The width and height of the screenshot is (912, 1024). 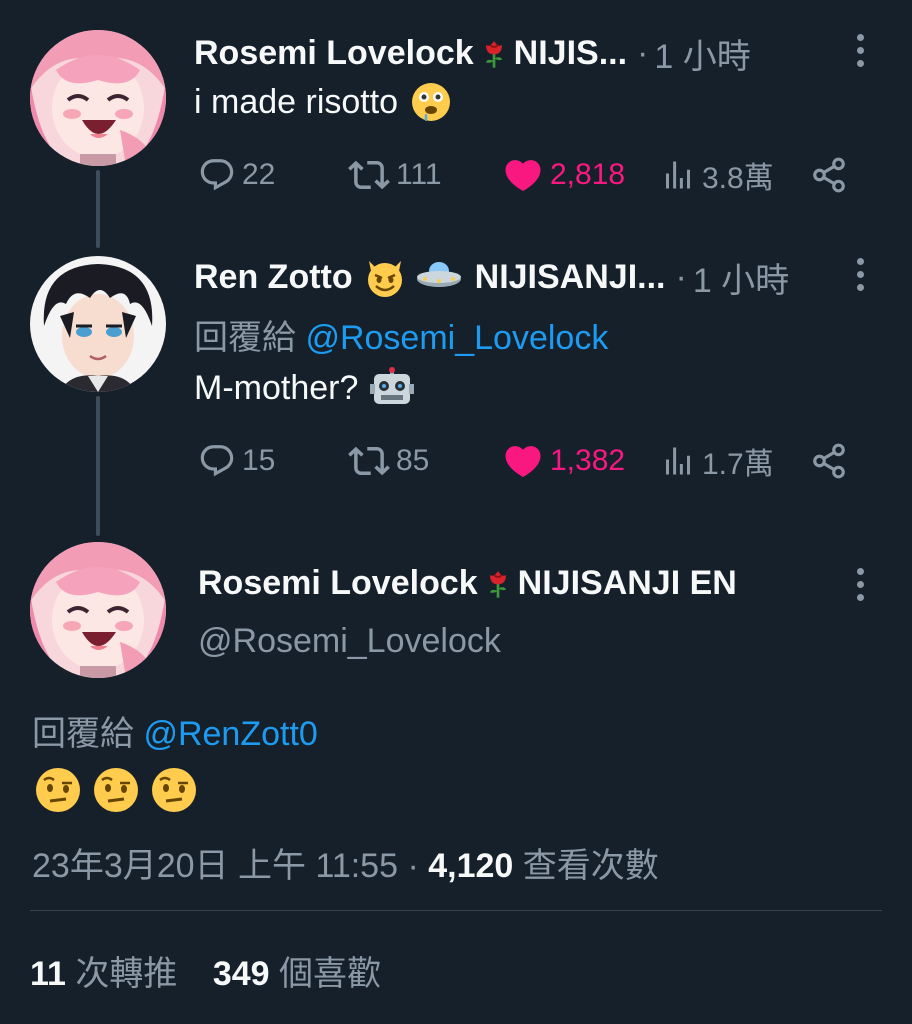 What do you see at coordinates (395, 175) in the screenshot?
I see `retweet-button: 111` at bounding box center [395, 175].